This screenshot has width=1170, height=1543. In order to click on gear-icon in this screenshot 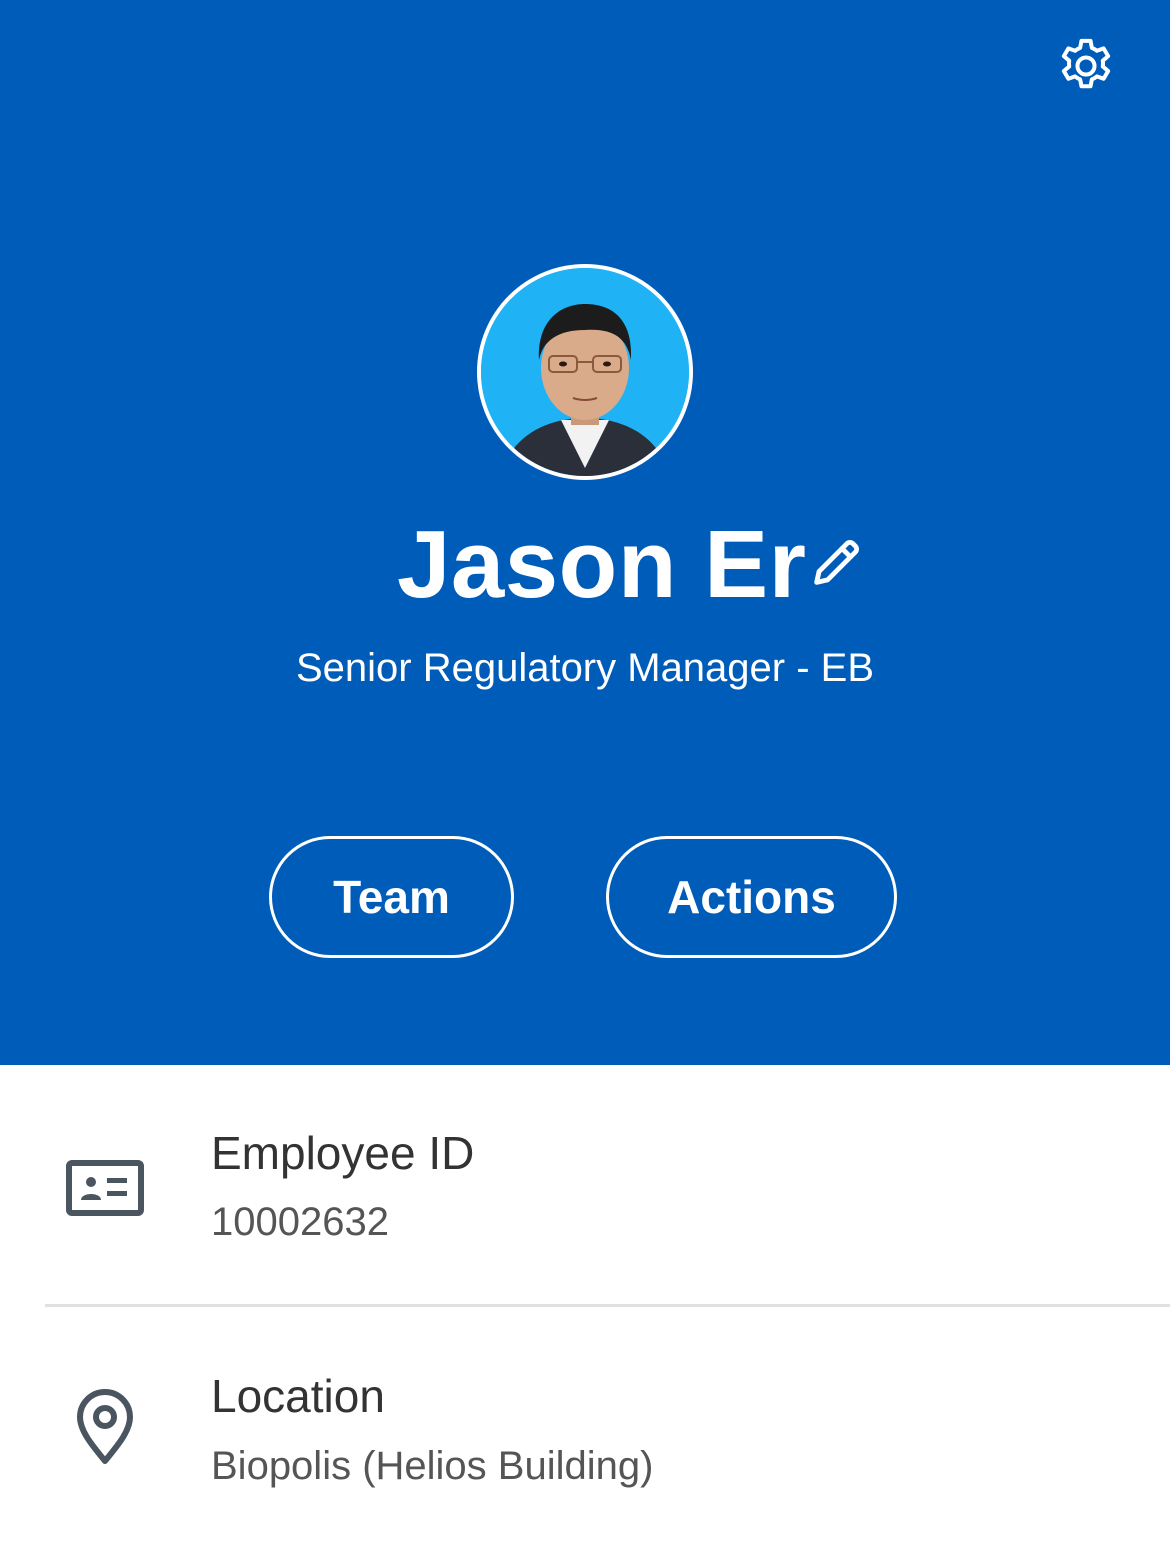, I will do `click(1086, 63)`.